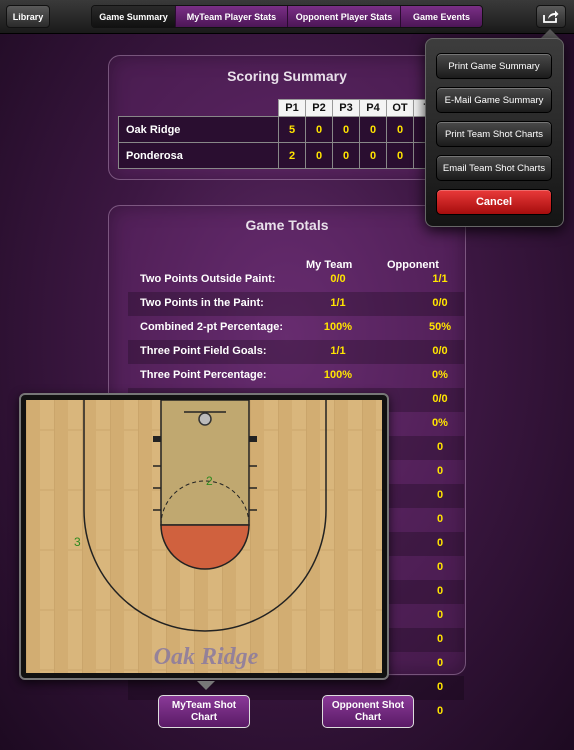  What do you see at coordinates (400, 108) in the screenshot?
I see `col-header: OT` at bounding box center [400, 108].